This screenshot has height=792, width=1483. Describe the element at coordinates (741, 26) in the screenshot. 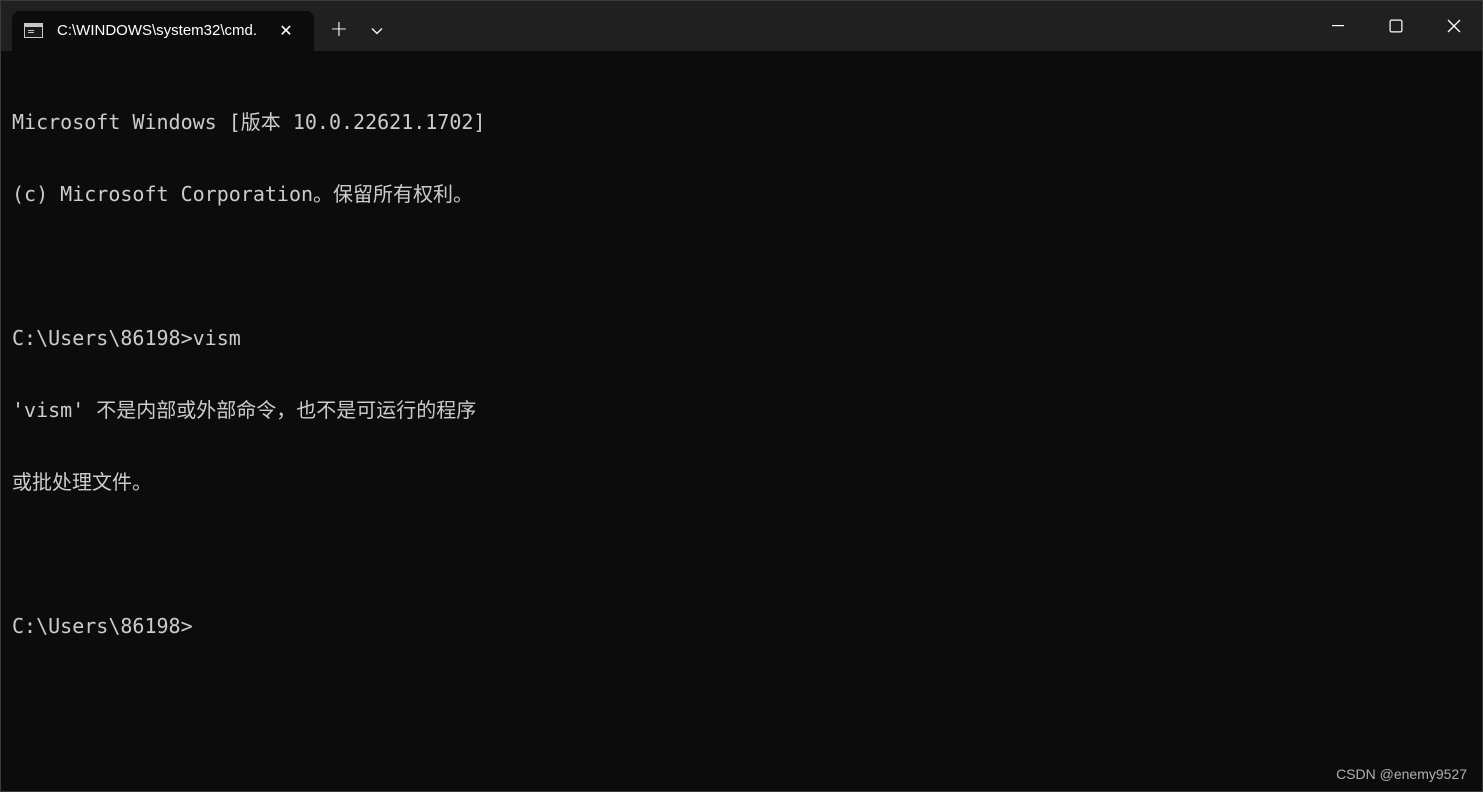

I see `title-bar: C:\WINDOWS\system32\cmd. ✕ +` at that location.